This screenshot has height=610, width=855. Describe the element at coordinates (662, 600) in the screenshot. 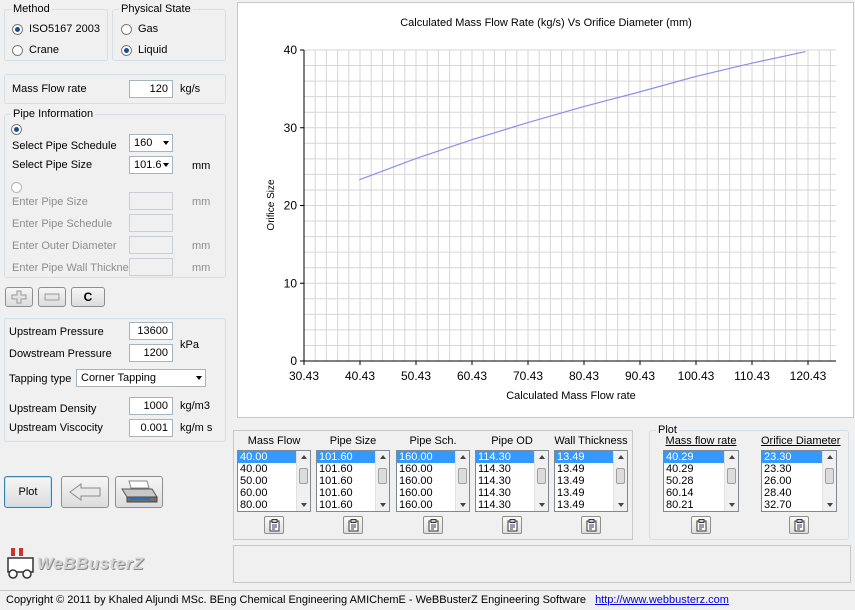

I see `website-link: http://www.webbusterz.com` at that location.